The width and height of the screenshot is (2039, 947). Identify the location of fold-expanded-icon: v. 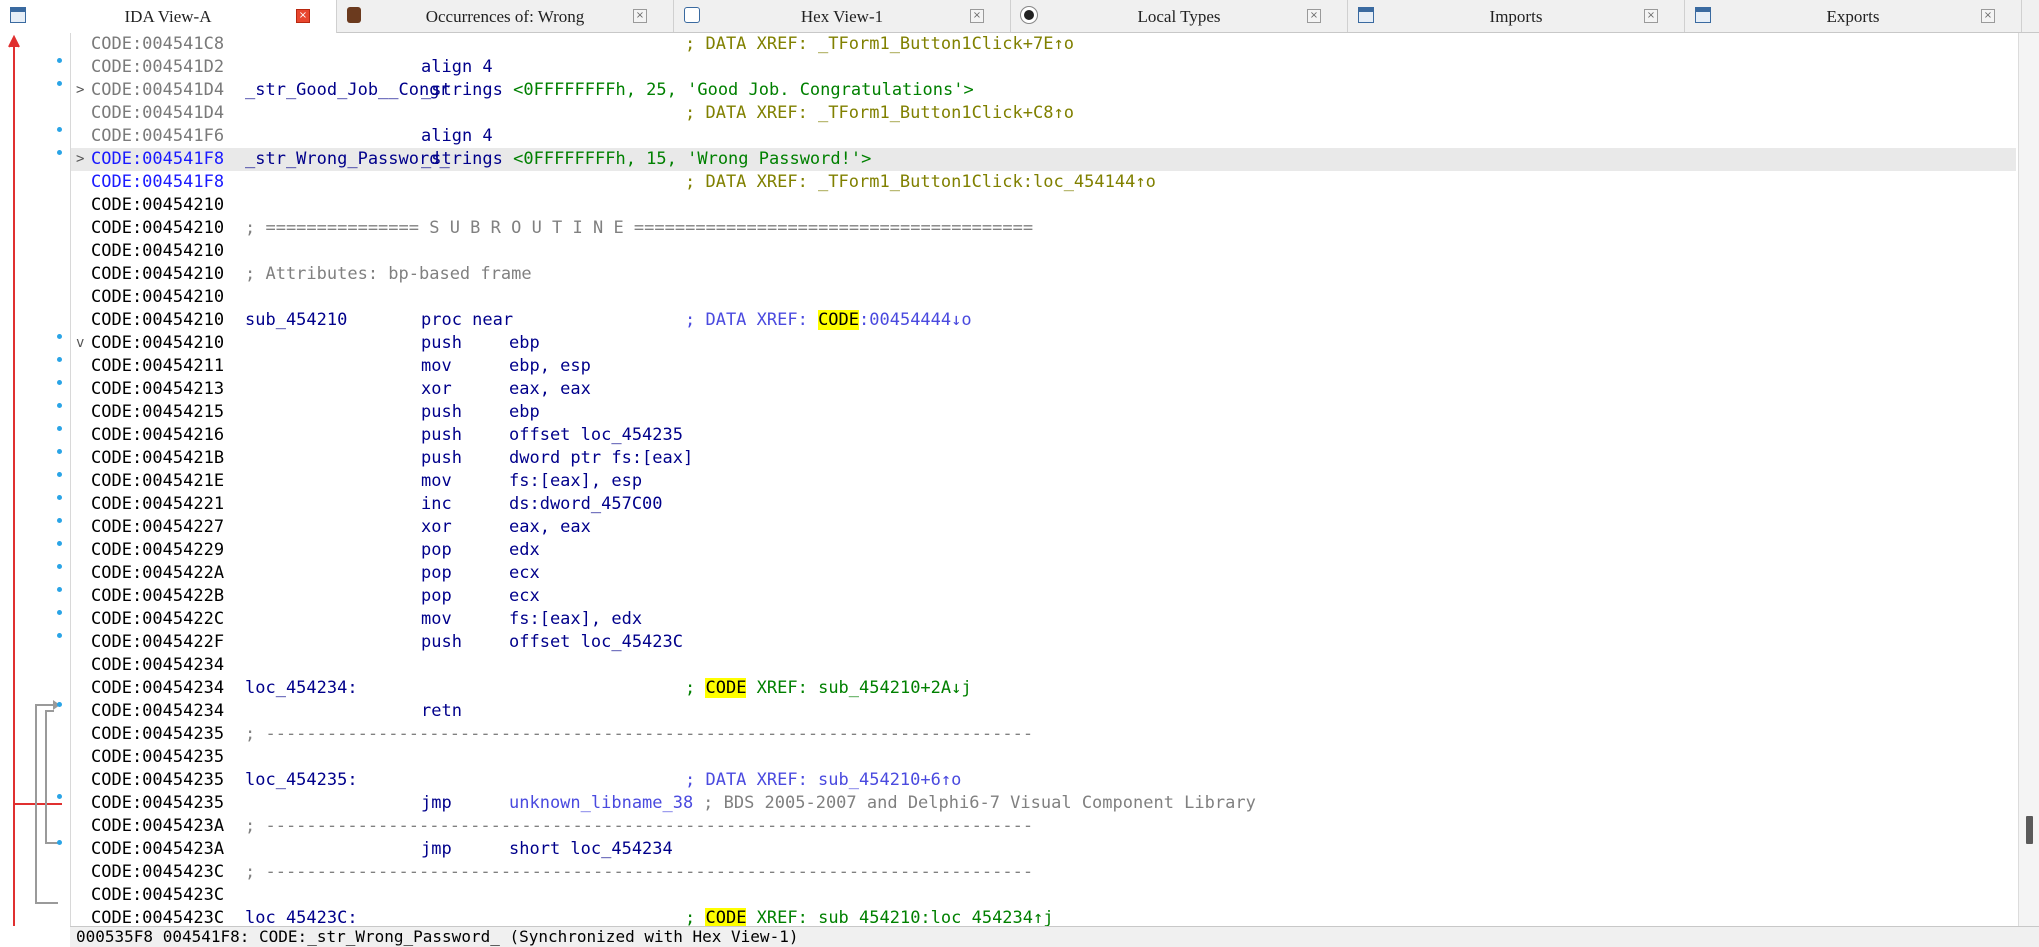
(80, 343).